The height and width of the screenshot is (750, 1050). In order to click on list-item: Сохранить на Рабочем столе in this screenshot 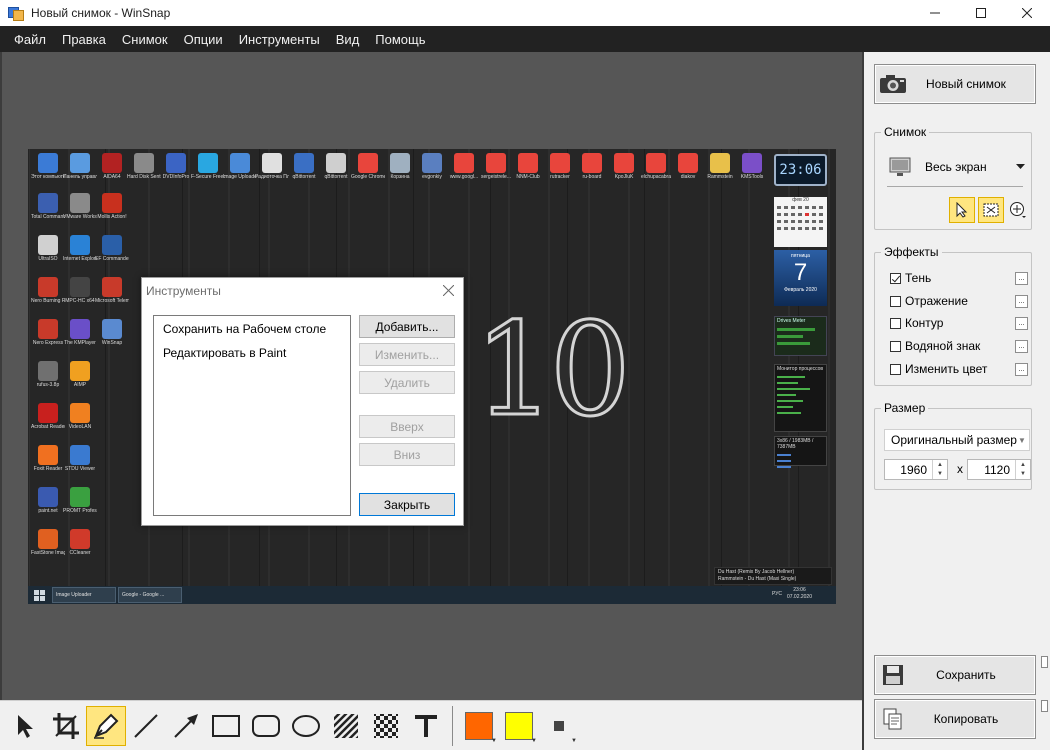, I will do `click(252, 334)`.